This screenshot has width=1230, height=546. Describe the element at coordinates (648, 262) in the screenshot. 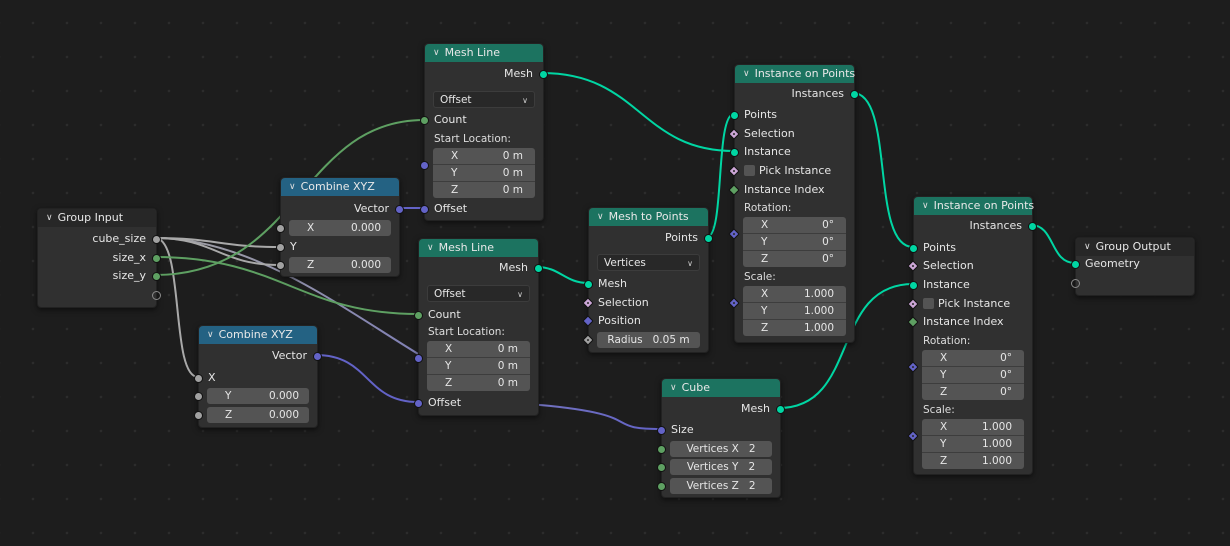

I see `mode-dropdown: Vertices ∨` at that location.